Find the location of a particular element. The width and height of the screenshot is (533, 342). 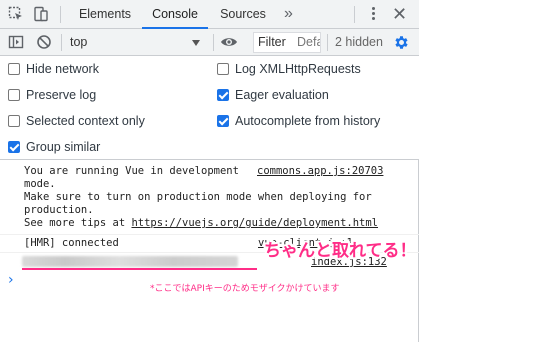

selected-context-only-label: Selected context only is located at coordinates (85, 121).